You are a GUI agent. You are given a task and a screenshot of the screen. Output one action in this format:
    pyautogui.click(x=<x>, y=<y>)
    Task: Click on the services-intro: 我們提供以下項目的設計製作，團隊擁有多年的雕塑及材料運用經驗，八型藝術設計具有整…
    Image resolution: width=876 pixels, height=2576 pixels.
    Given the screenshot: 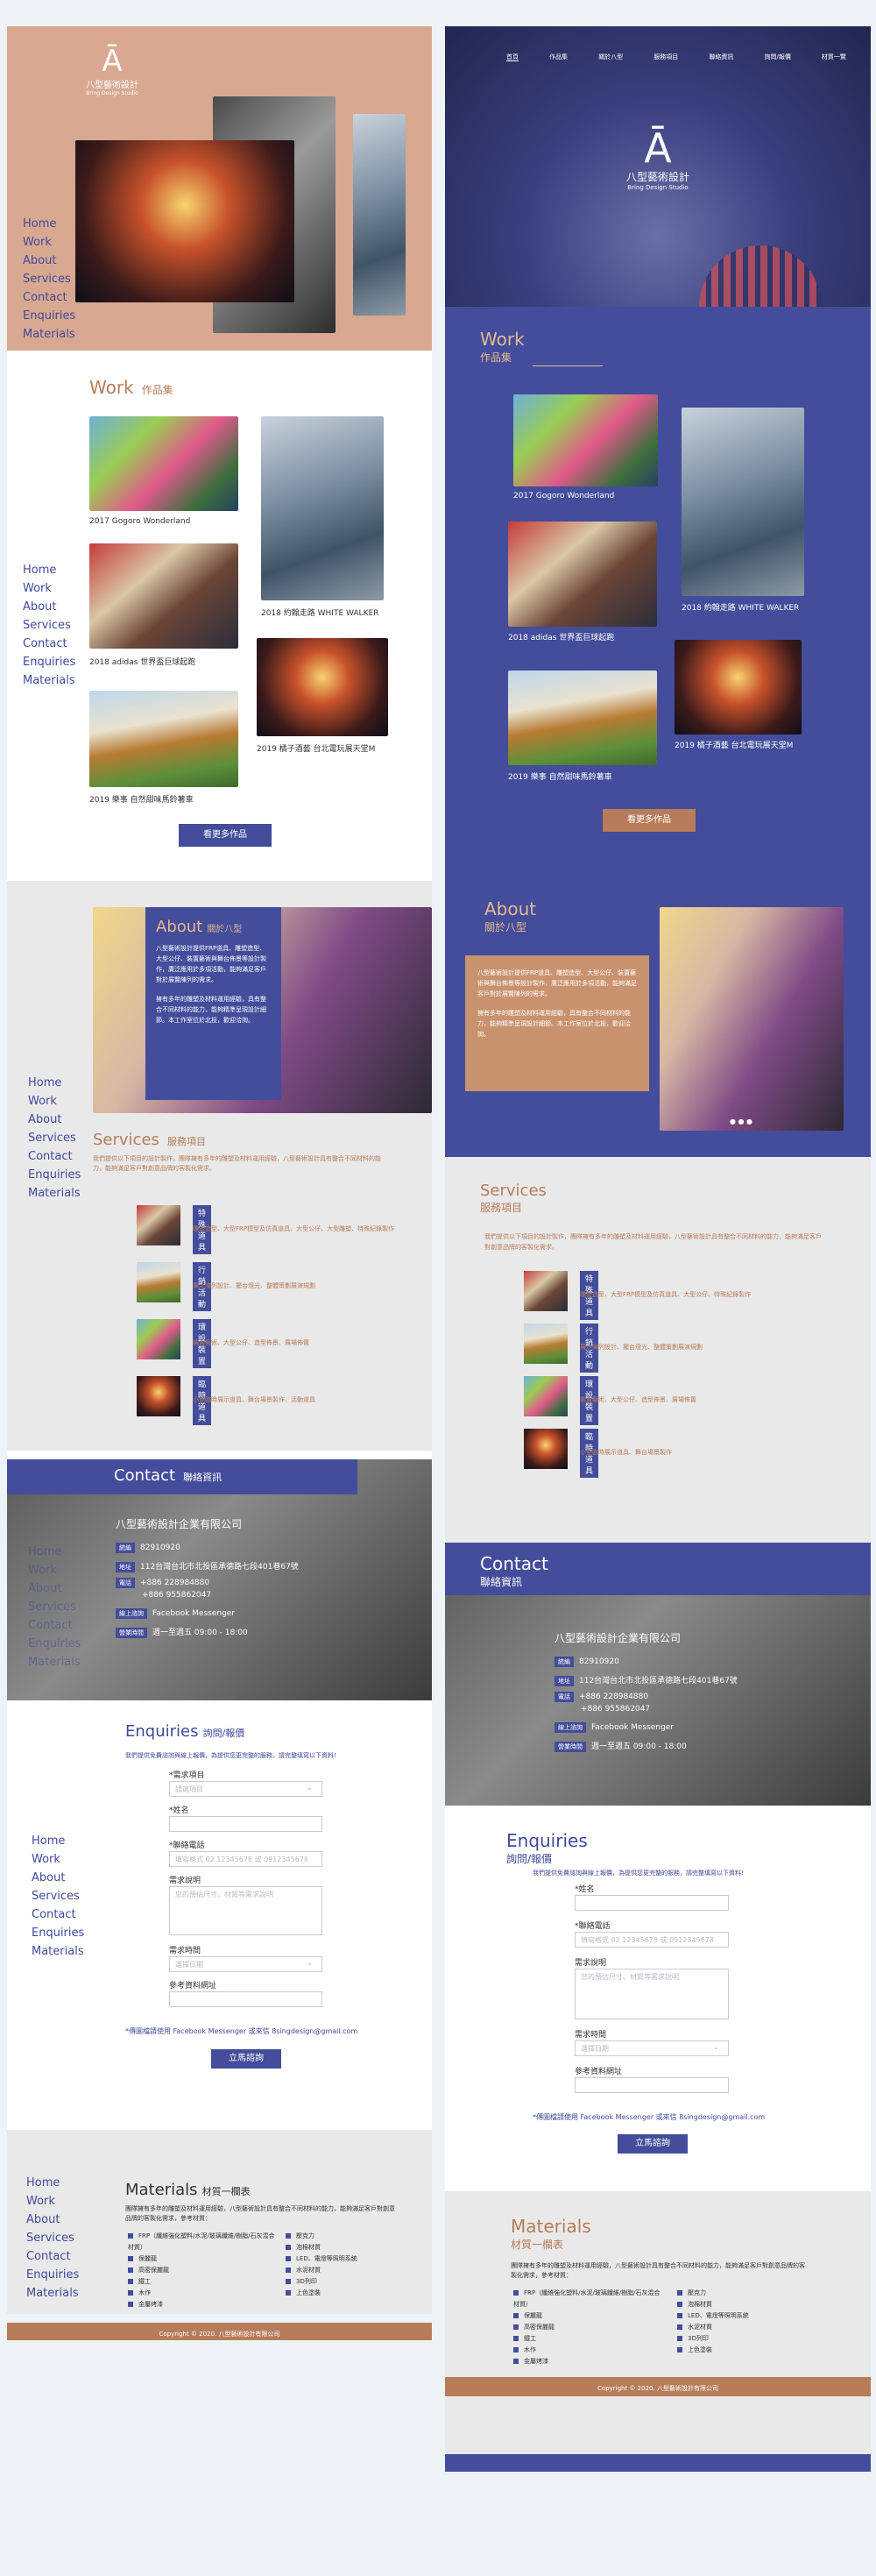 What is the action you would take?
    pyautogui.click(x=237, y=1163)
    